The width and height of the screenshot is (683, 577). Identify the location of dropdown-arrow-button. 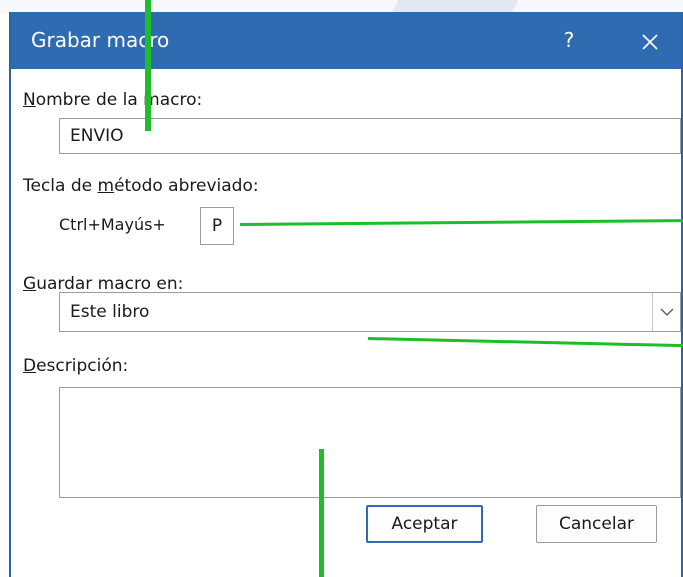
(666, 312).